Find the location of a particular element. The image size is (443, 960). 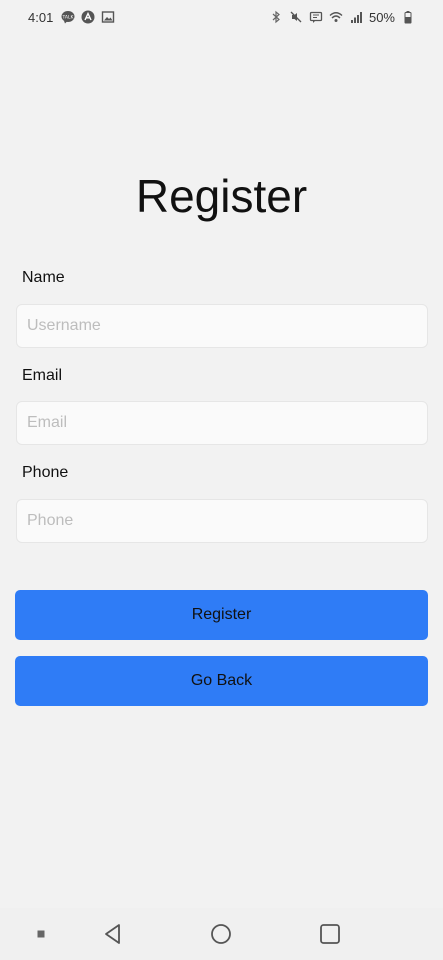

battery-percentage: 50% is located at coordinates (381, 17).